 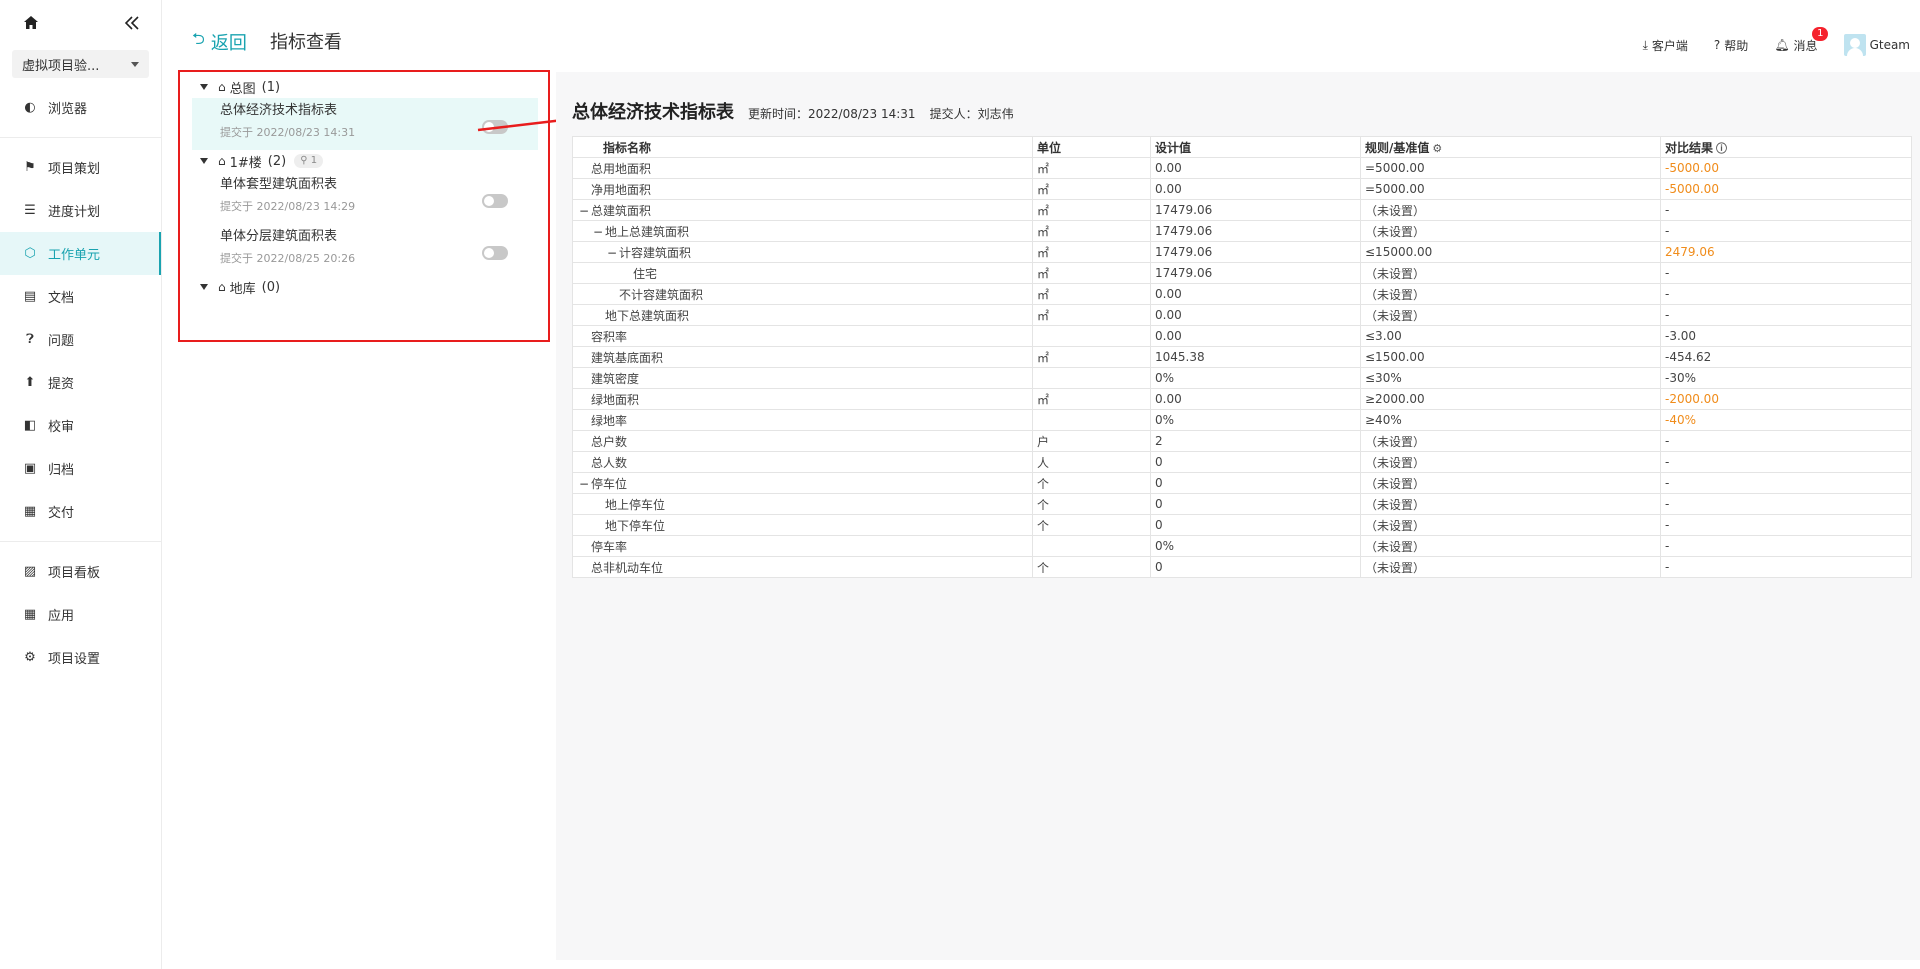 I want to click on cell-result: -30%, so click(x=1786, y=378).